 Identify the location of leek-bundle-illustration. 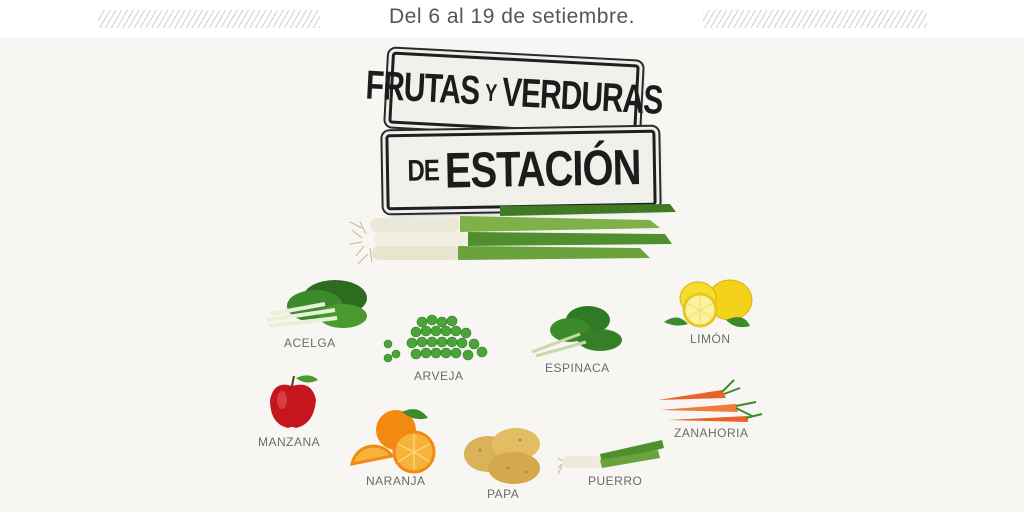
(513, 234).